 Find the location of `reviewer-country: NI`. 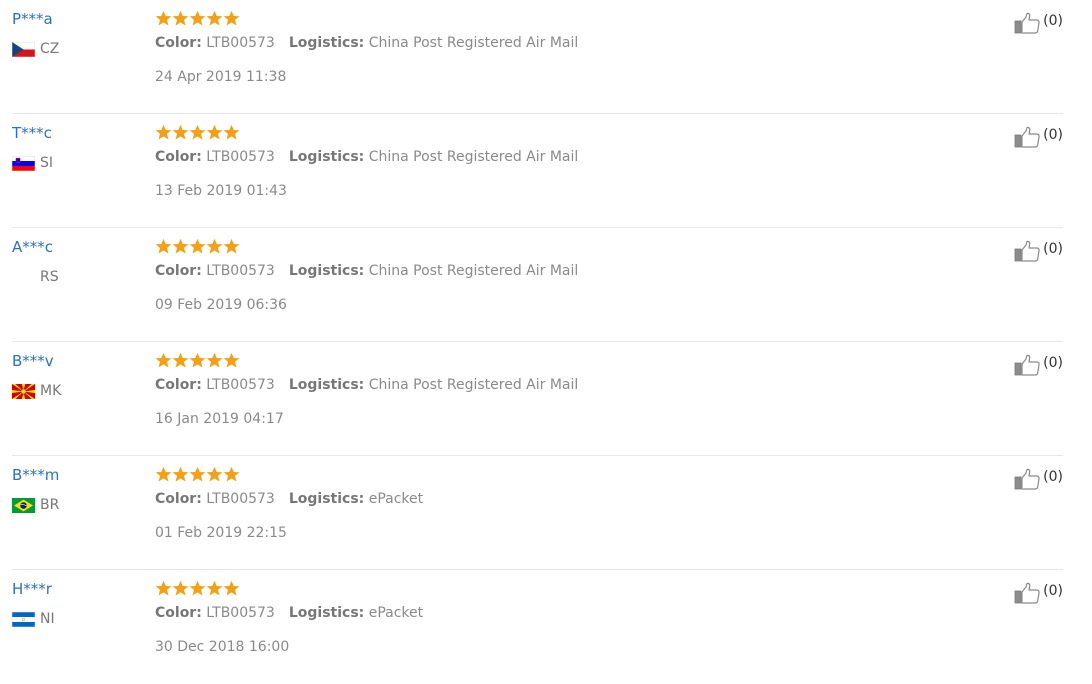

reviewer-country: NI is located at coordinates (33, 619).